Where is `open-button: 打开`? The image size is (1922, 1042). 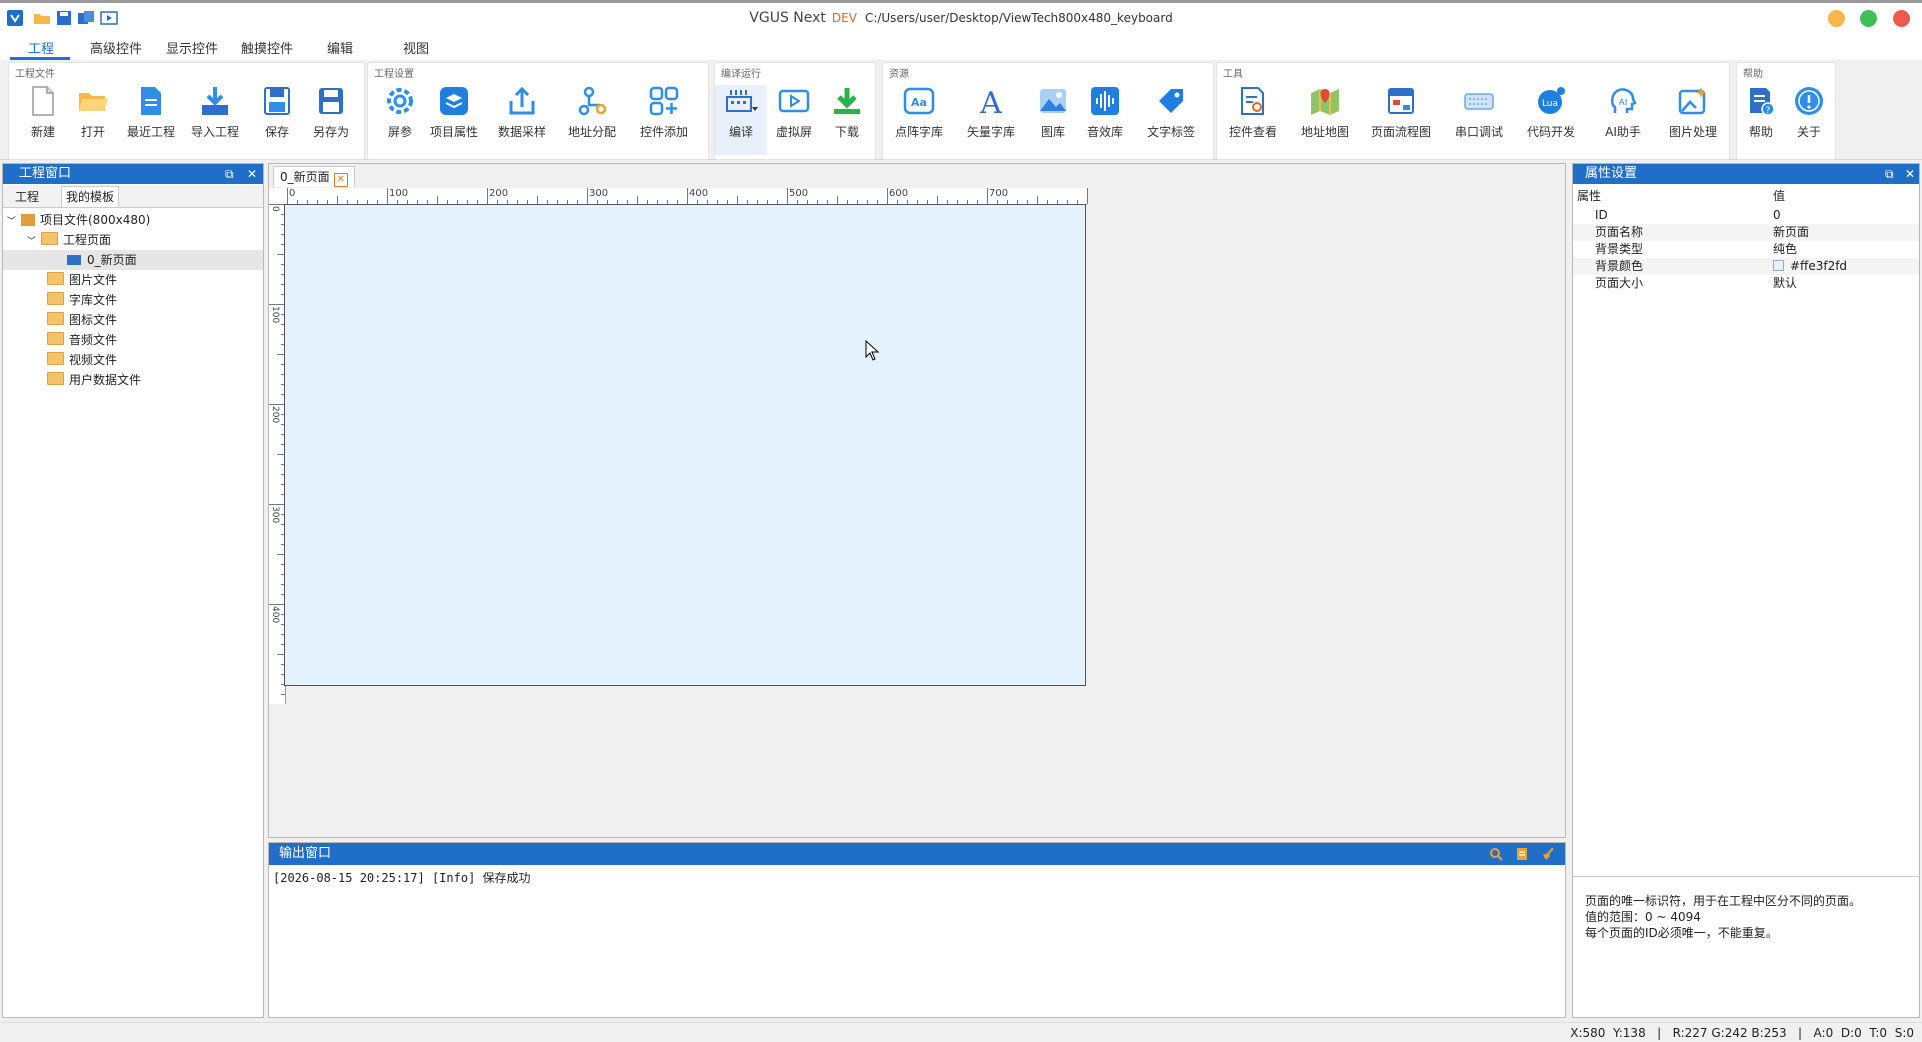 open-button: 打开 is located at coordinates (93, 120).